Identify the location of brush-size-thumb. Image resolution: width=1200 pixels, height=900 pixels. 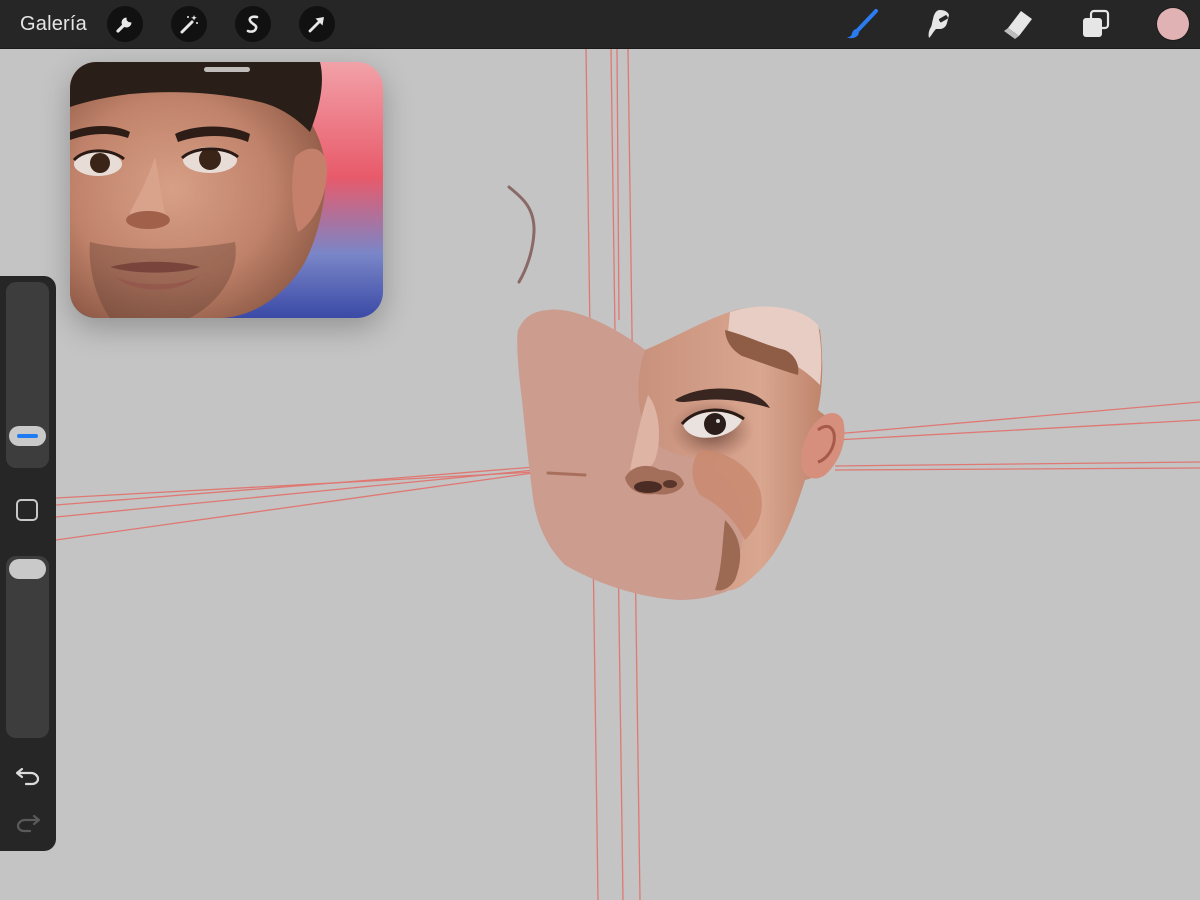
(27, 435).